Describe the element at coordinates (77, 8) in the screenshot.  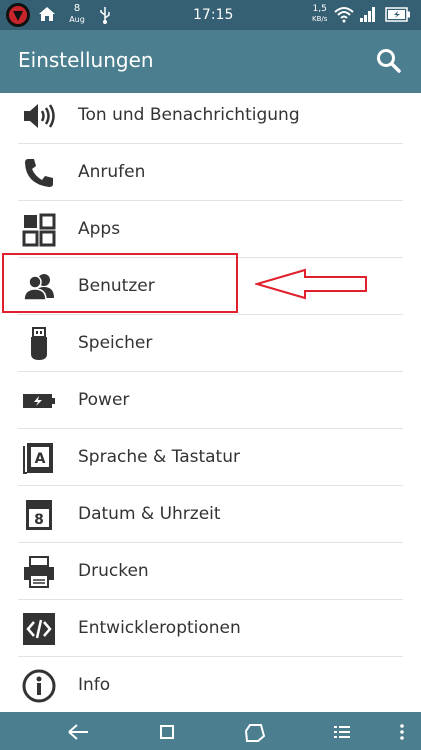
I see `status-date-day: 8` at that location.